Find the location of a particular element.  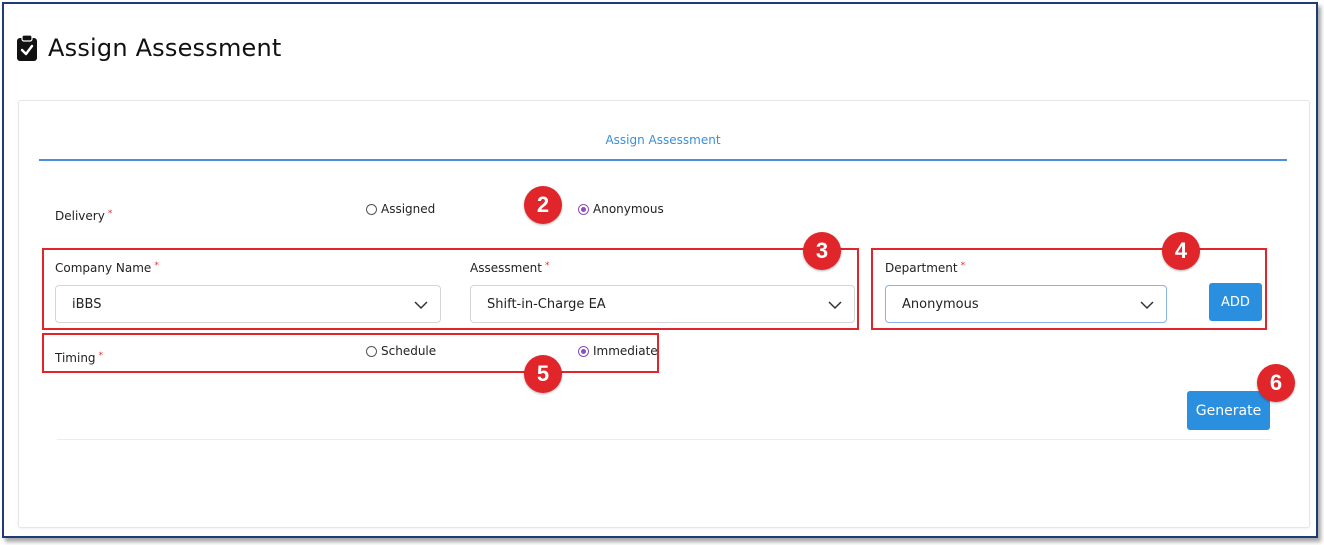

page-title: Assign Assessment is located at coordinates (165, 48).